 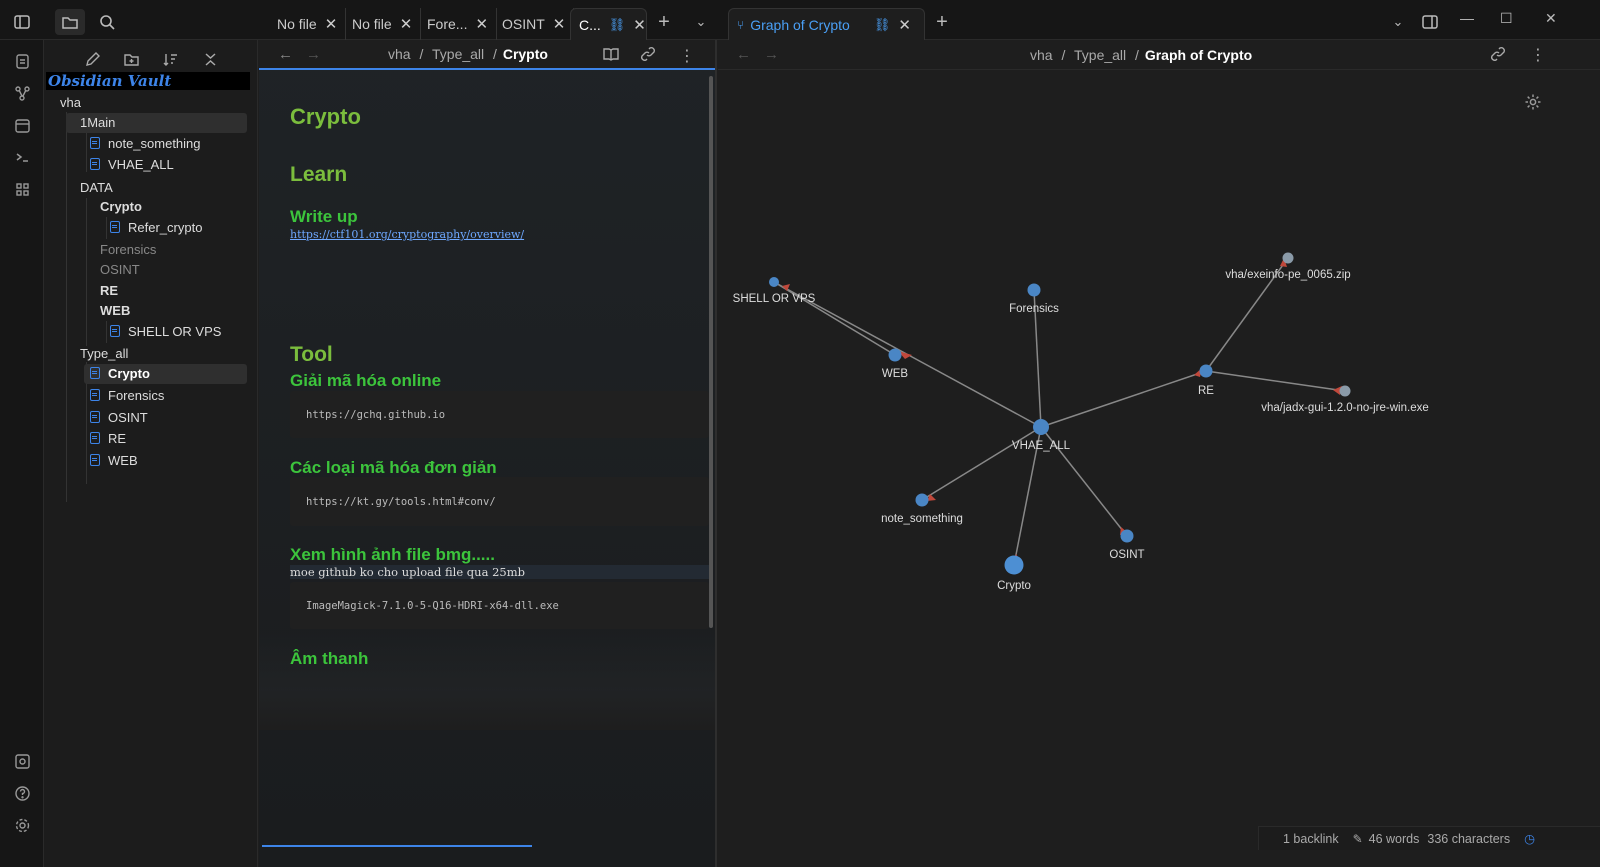 I want to click on folder-web: WEB, so click(x=115, y=311).